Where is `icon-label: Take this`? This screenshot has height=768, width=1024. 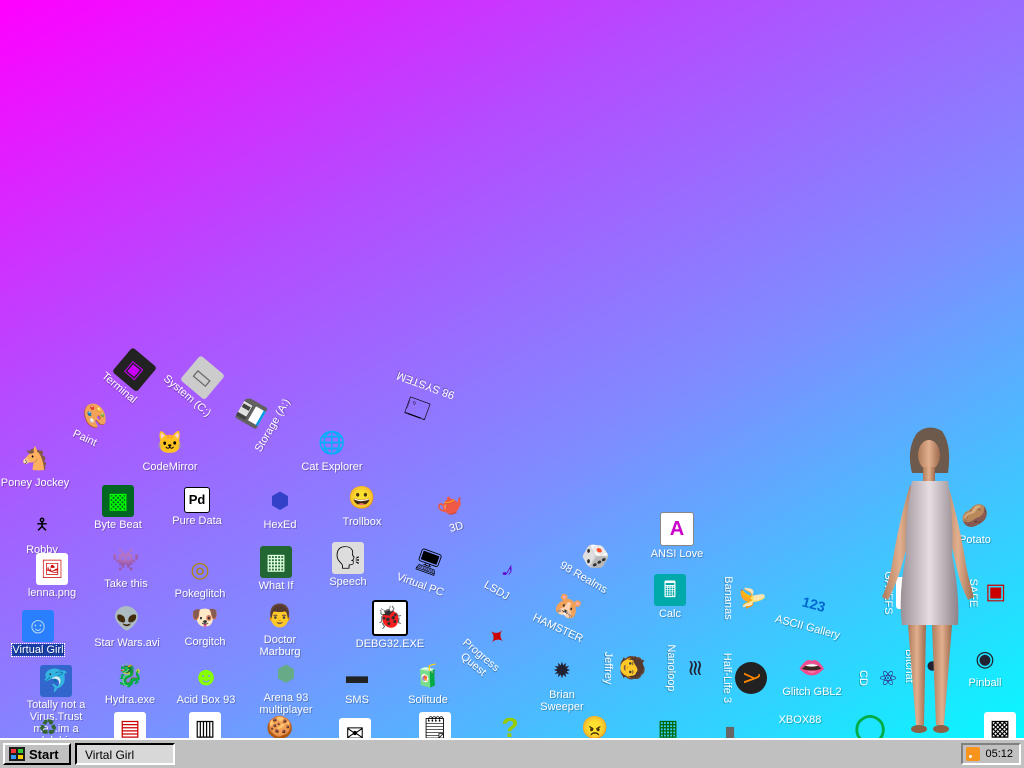 icon-label: Take this is located at coordinates (126, 584).